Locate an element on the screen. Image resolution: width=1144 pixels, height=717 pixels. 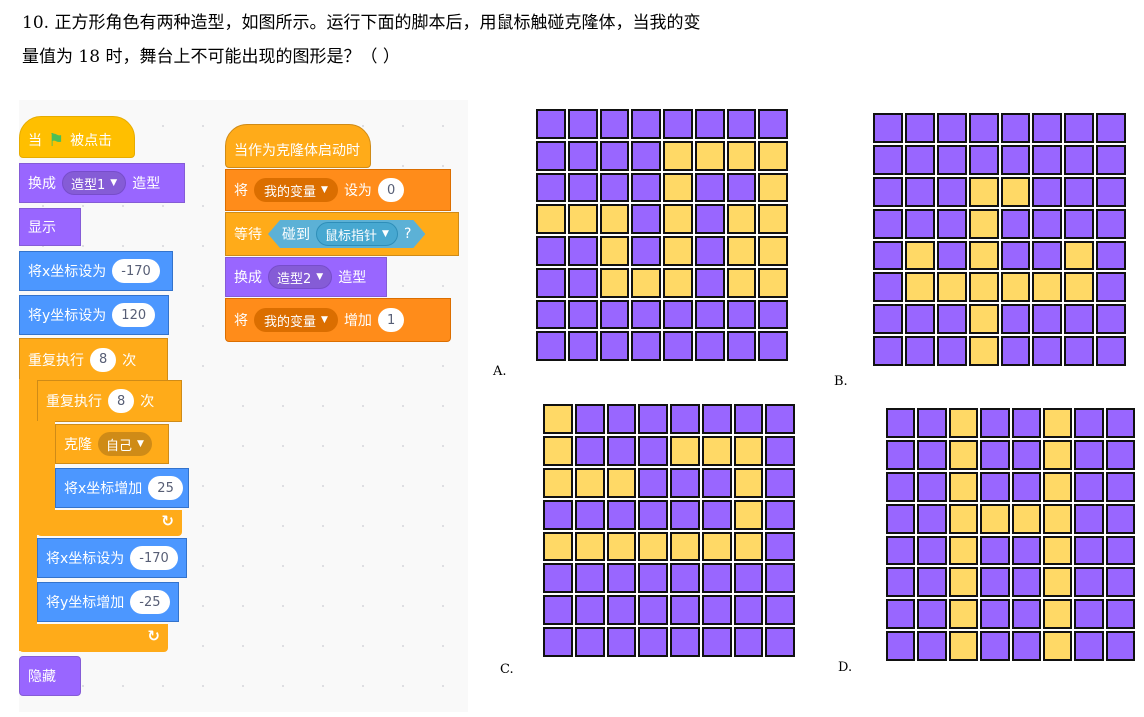
wait-until-block: 等待 碰到 鼠标指针 ▼ ? is located at coordinates (342, 234).